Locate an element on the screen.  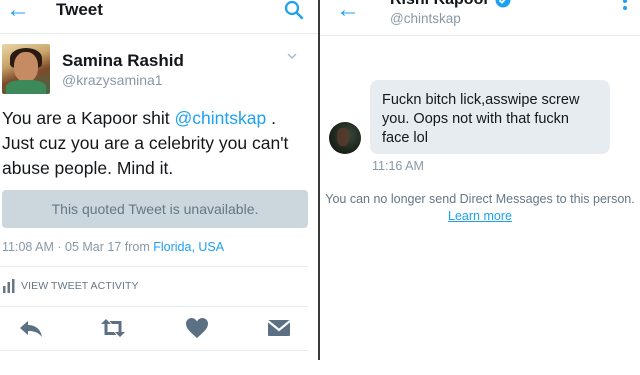
verified-badge-icon is located at coordinates (503, 4).